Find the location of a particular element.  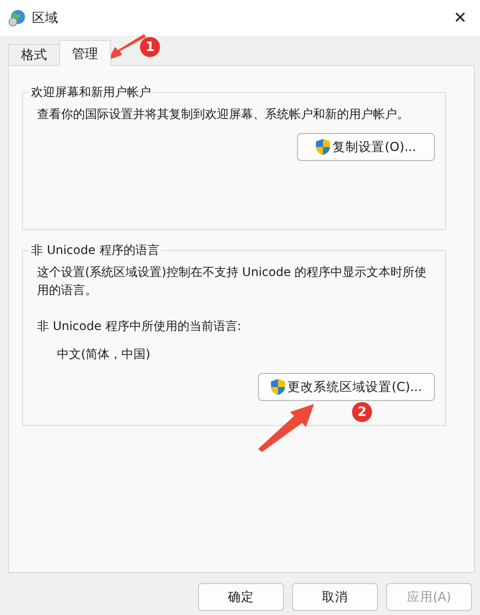

tab: 格式 is located at coordinates (34, 55).